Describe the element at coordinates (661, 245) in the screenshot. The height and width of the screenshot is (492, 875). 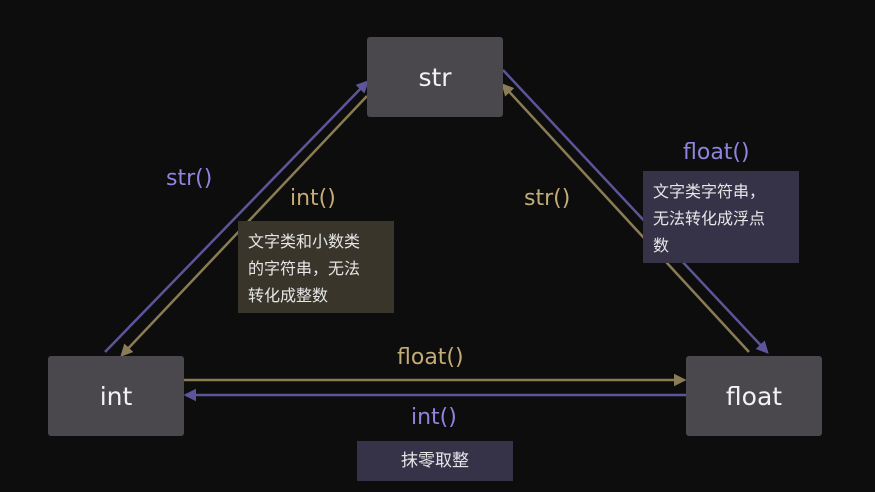
I see `note-float-line-3: 数` at that location.